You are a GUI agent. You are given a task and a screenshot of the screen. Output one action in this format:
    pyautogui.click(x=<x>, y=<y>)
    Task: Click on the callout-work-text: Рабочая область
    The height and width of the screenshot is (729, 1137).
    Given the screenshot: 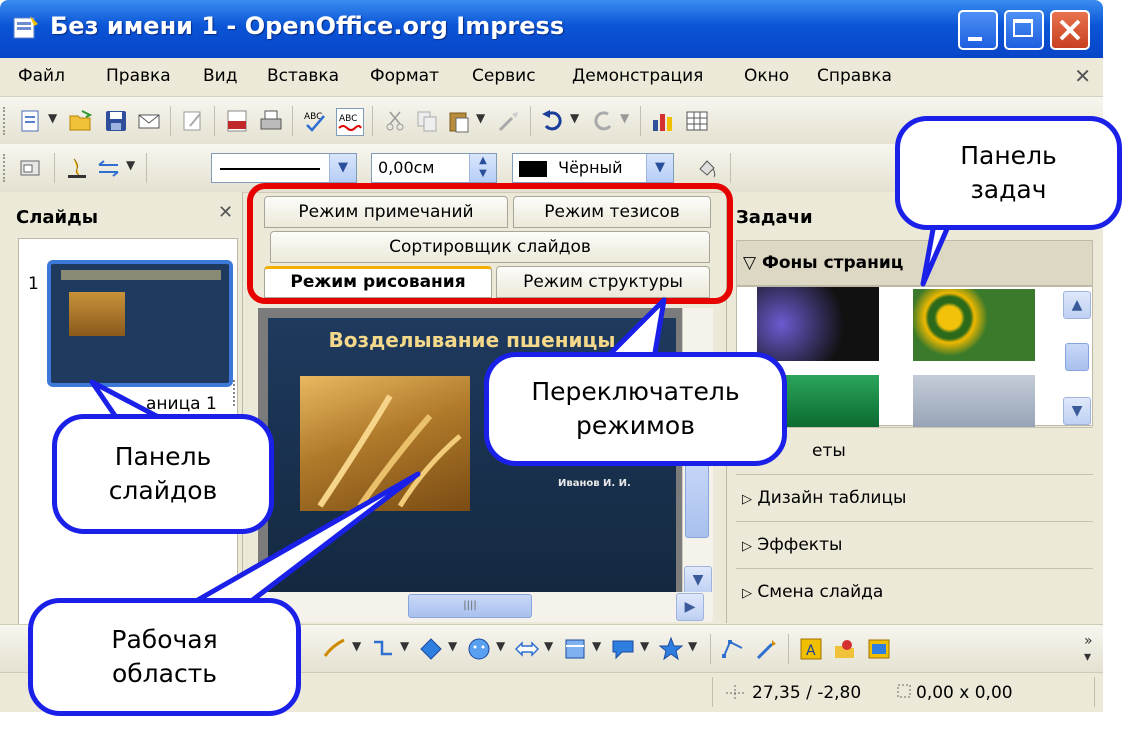 What is the action you would take?
    pyautogui.click(x=164, y=656)
    